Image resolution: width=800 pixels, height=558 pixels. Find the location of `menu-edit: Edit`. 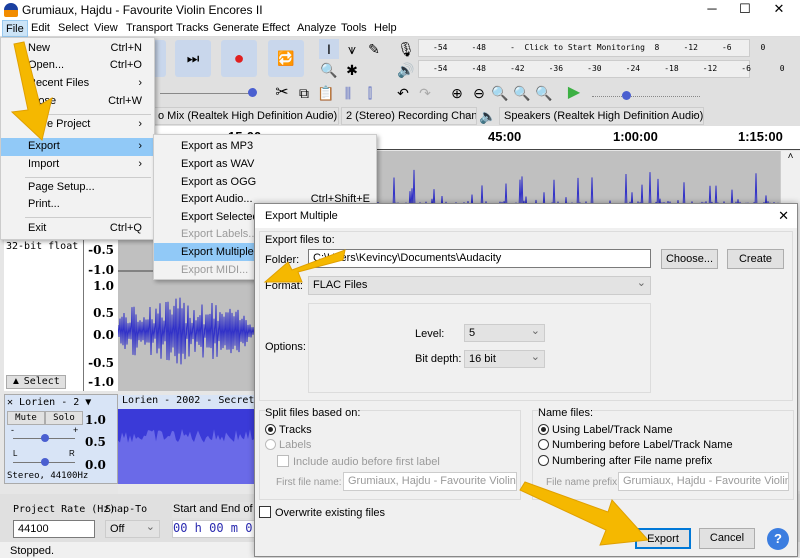

menu-edit: Edit is located at coordinates (40, 28).